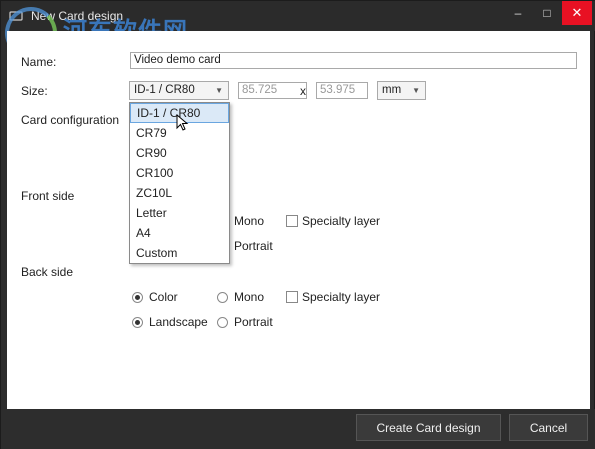 This screenshot has width=595, height=449. What do you see at coordinates (39, 62) in the screenshot?
I see `name-label: Name:` at bounding box center [39, 62].